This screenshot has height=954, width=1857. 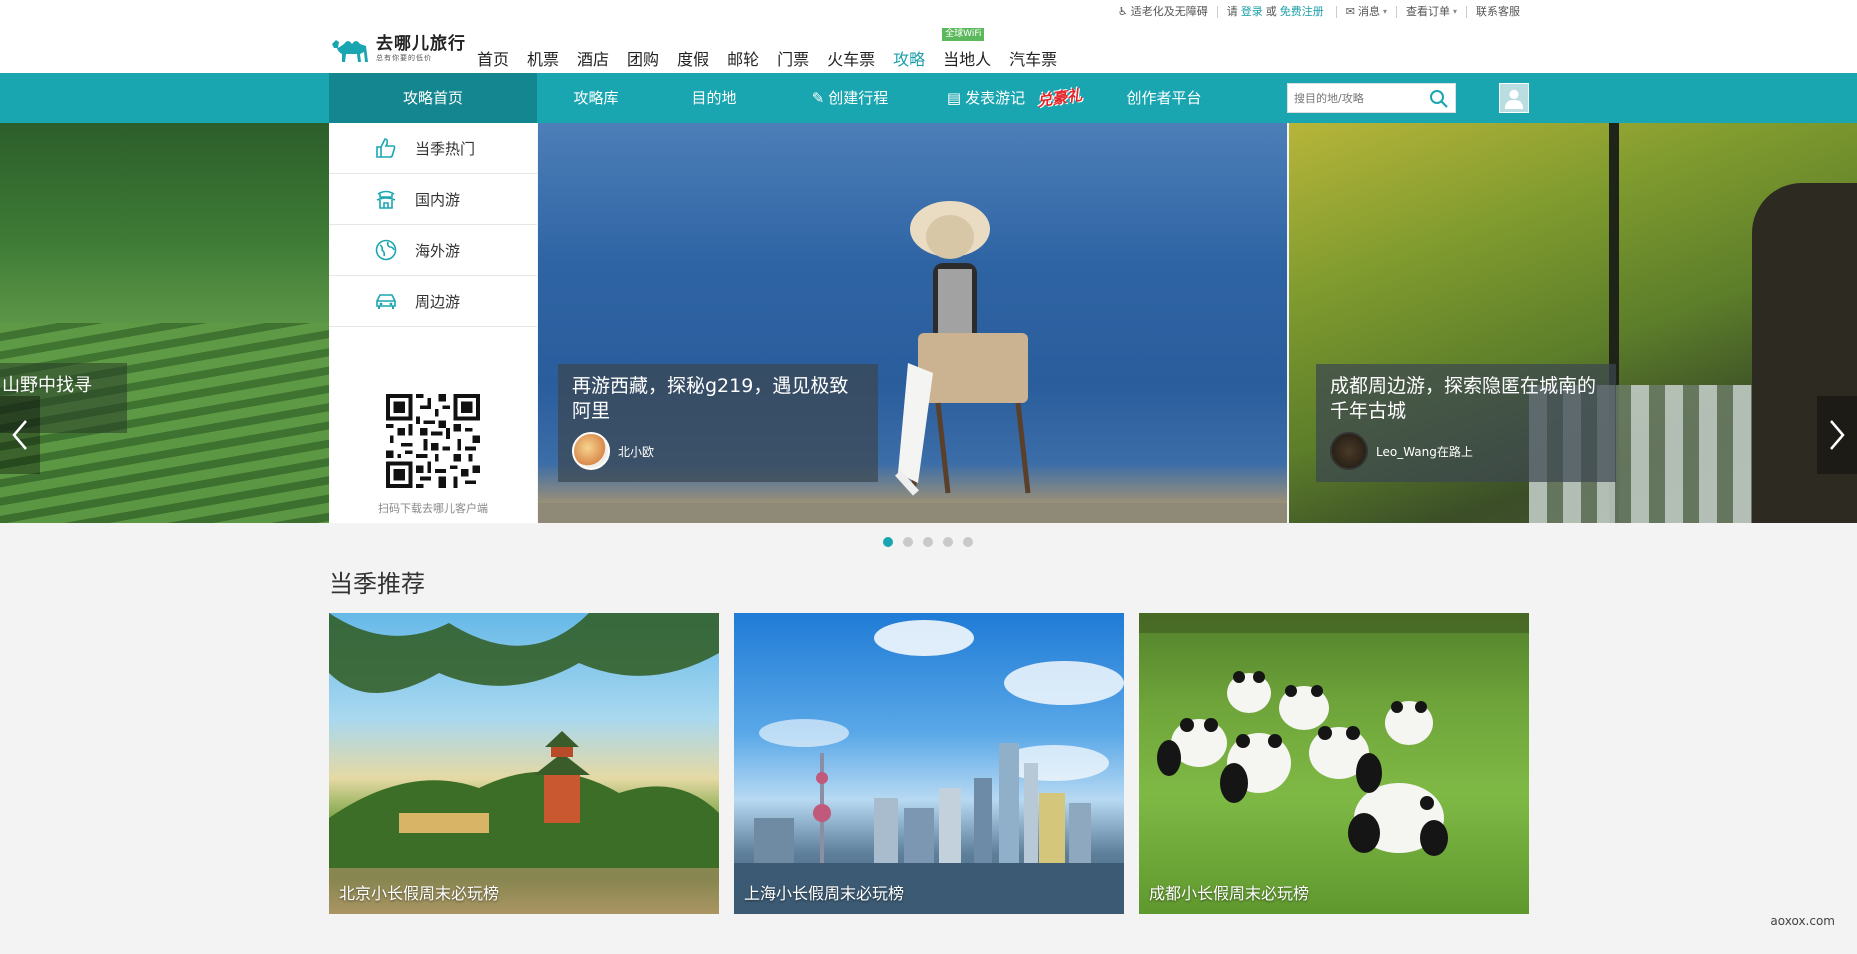 What do you see at coordinates (593, 58) in the screenshot?
I see `nav-item-hotels: 酒店` at bounding box center [593, 58].